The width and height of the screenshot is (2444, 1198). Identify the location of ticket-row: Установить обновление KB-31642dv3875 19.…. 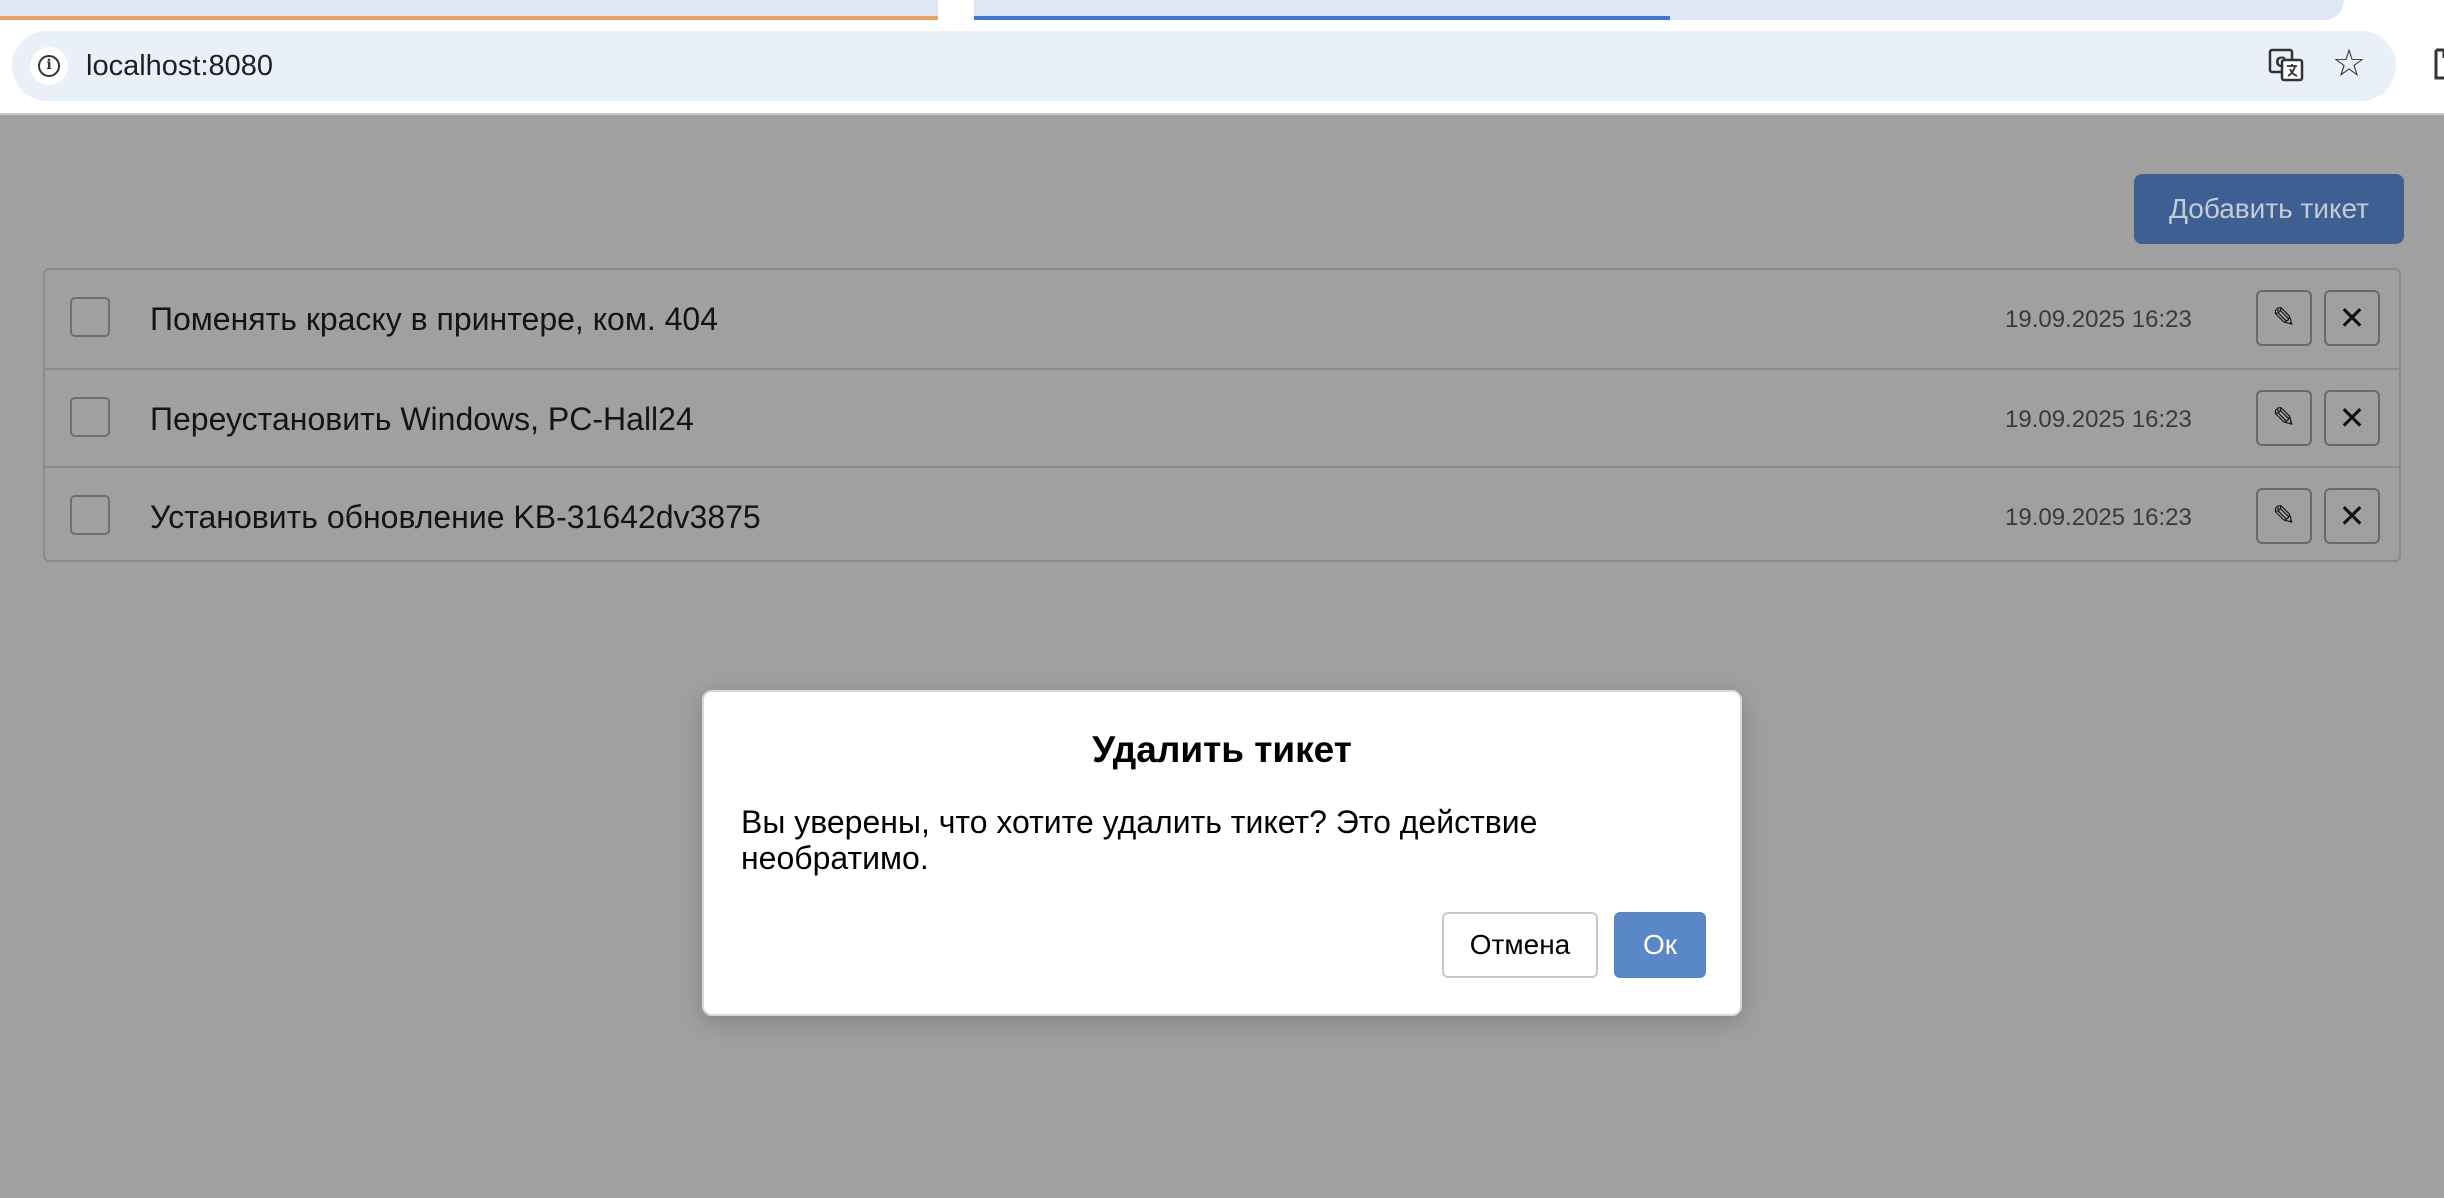
(1222, 515).